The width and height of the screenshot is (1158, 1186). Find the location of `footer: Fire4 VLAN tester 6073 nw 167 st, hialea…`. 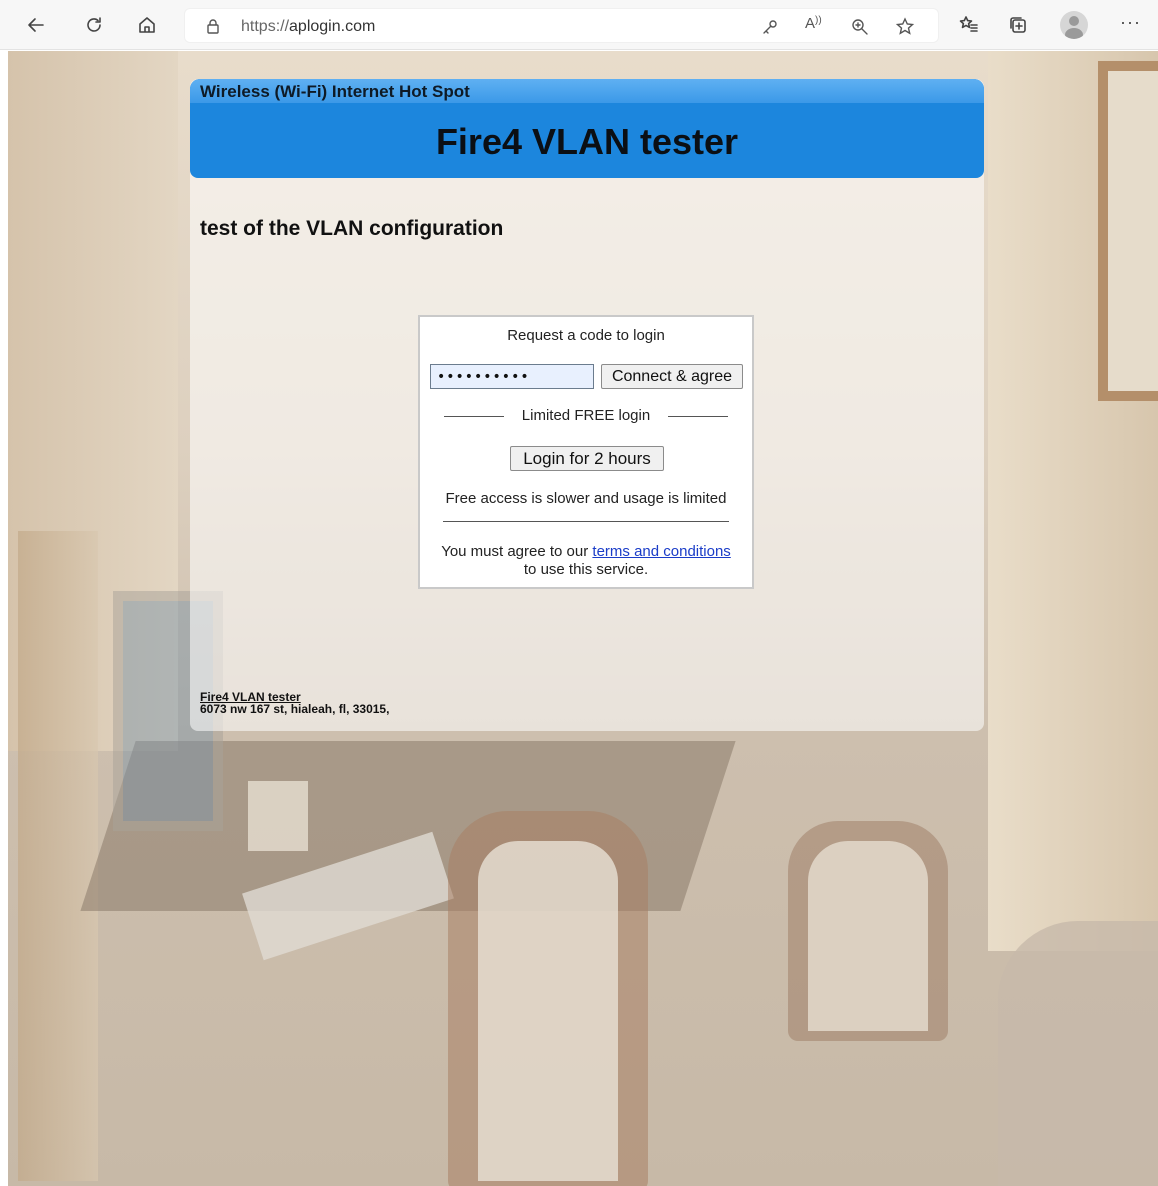

footer: Fire4 VLAN tester 6073 nw 167 st, hialea… is located at coordinates (294, 703).